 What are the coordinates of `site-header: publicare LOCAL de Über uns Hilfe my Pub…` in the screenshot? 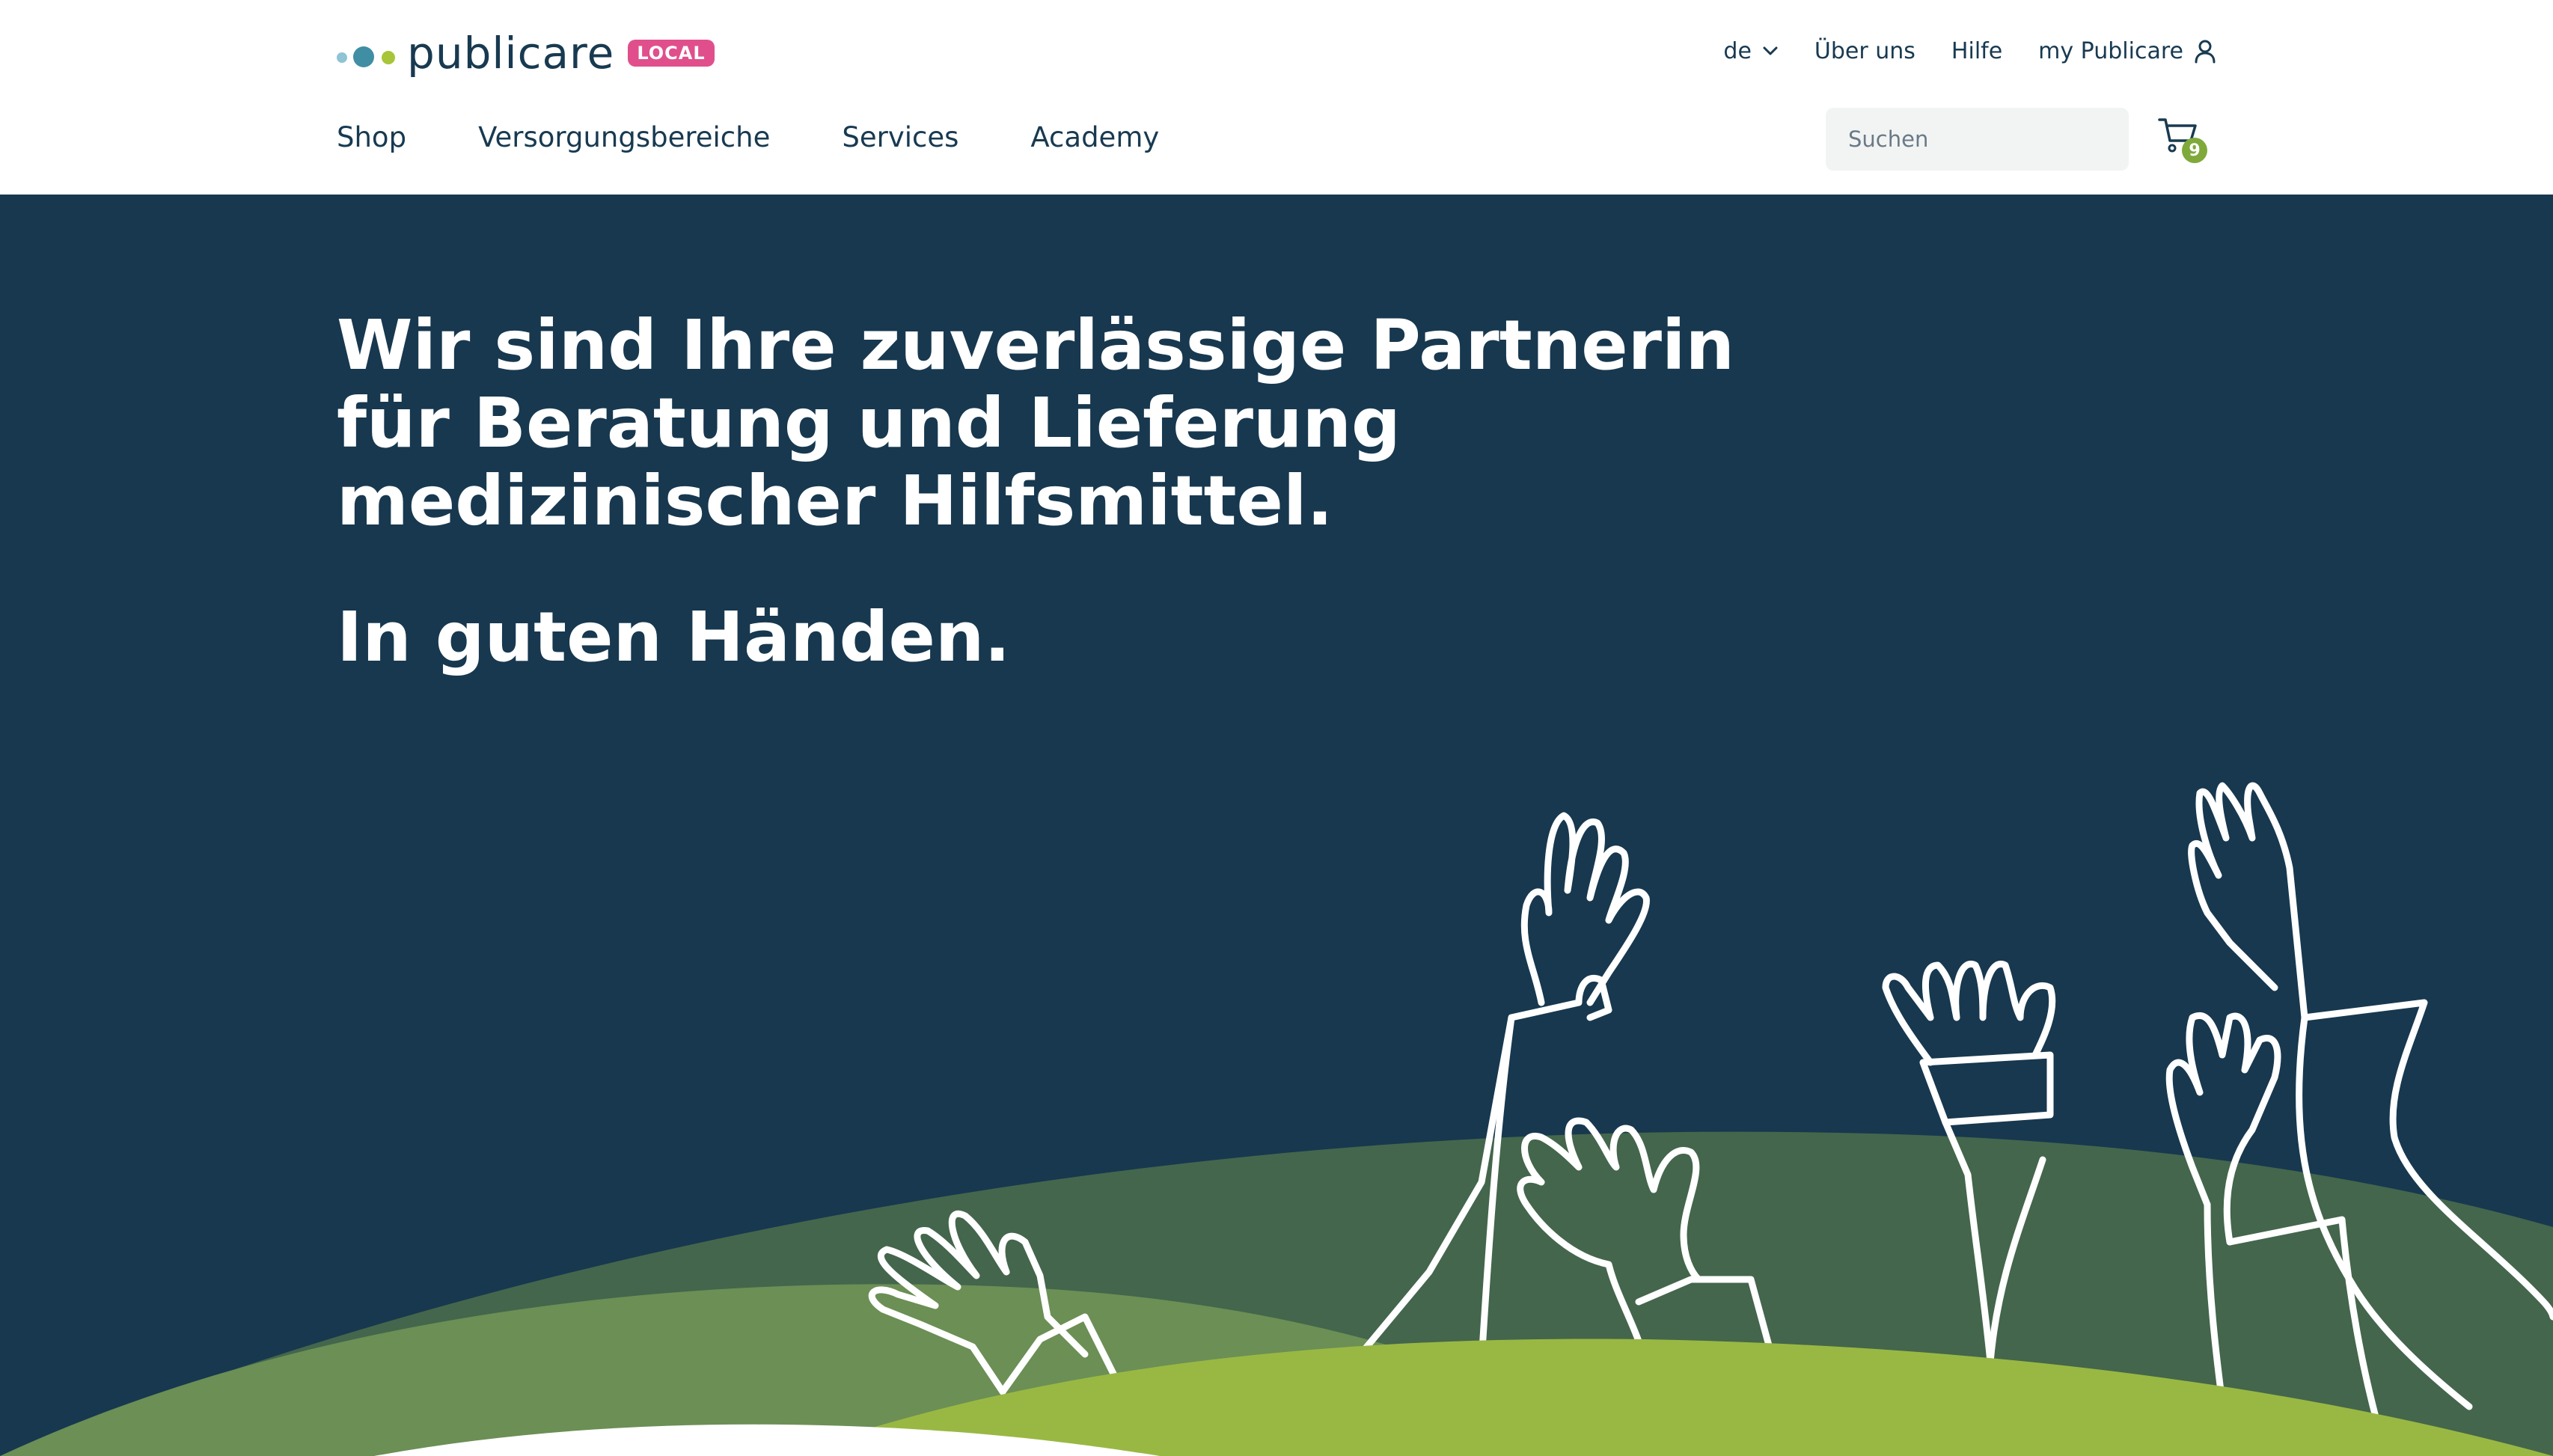 It's located at (1276, 97).